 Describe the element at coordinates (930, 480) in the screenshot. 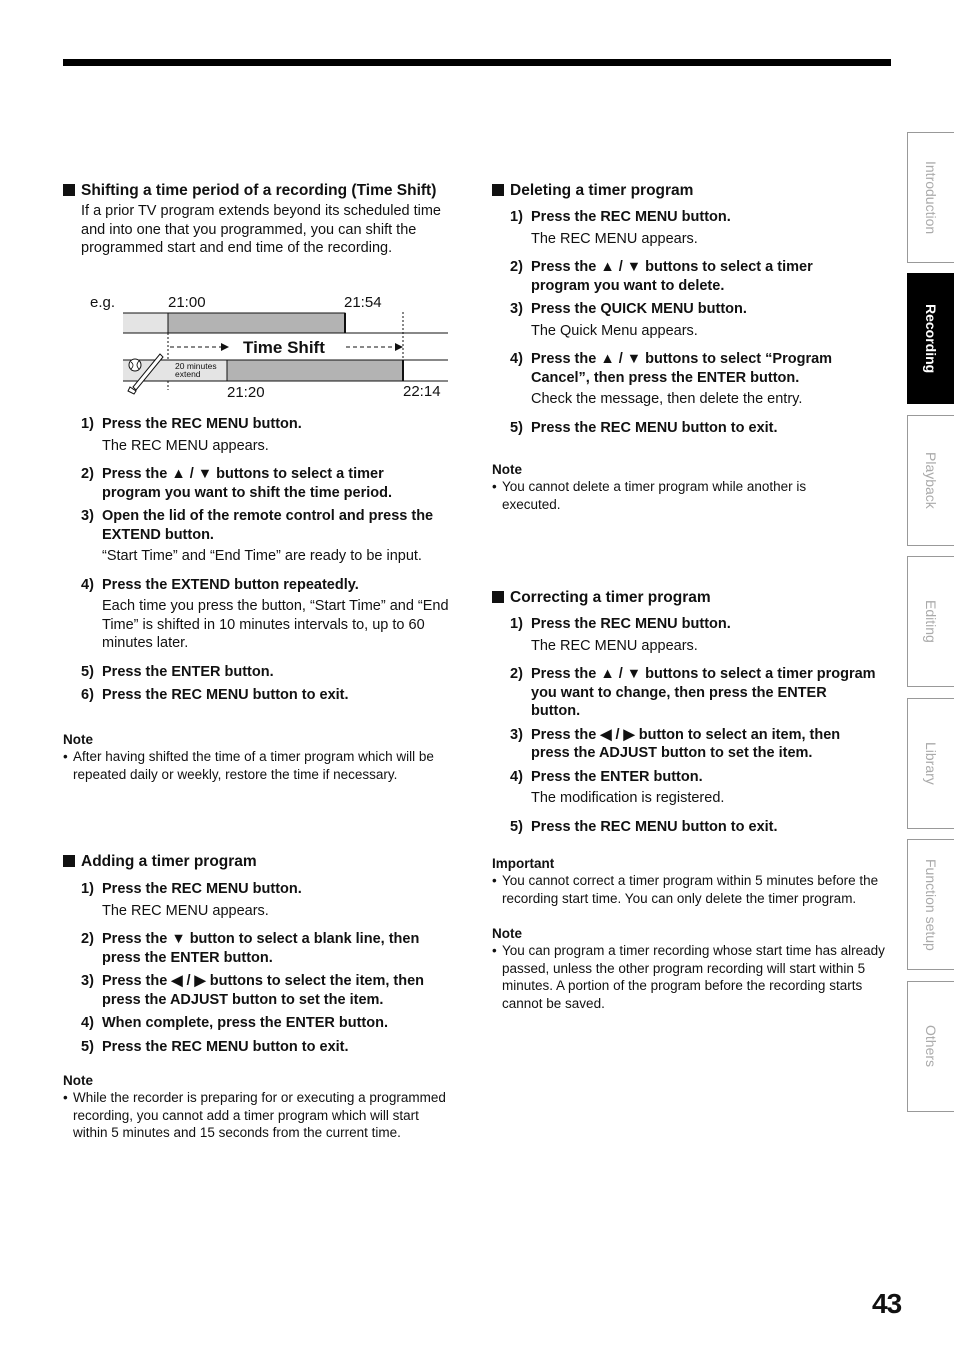

I see `tab-playback: Playback` at that location.